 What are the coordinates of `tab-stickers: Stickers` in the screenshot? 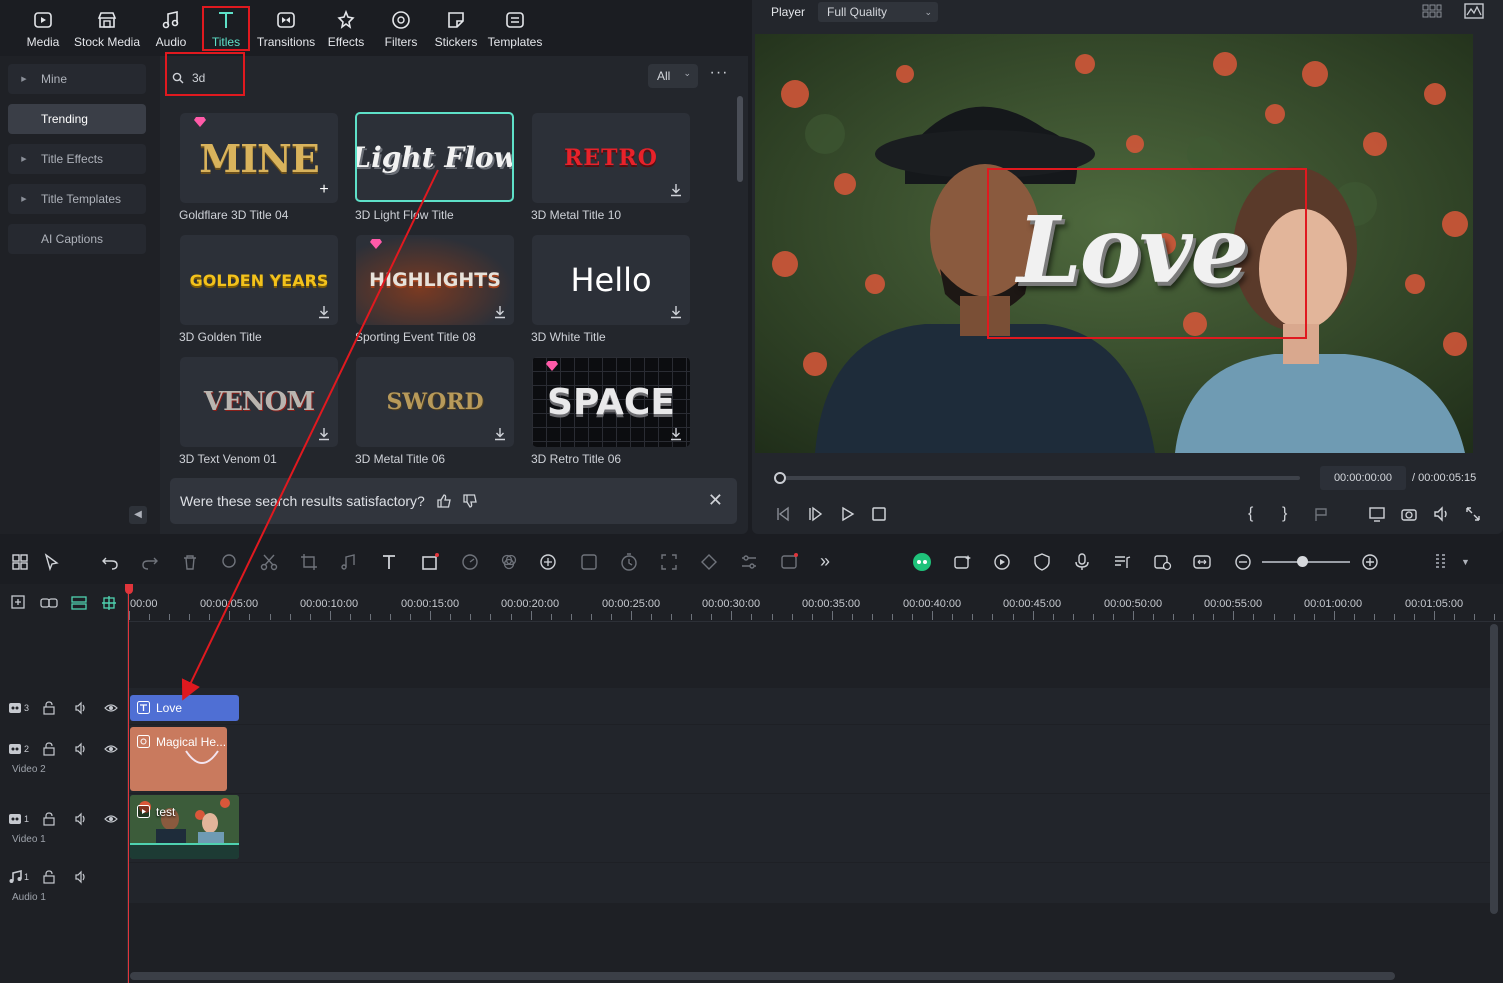 It's located at (456, 29).